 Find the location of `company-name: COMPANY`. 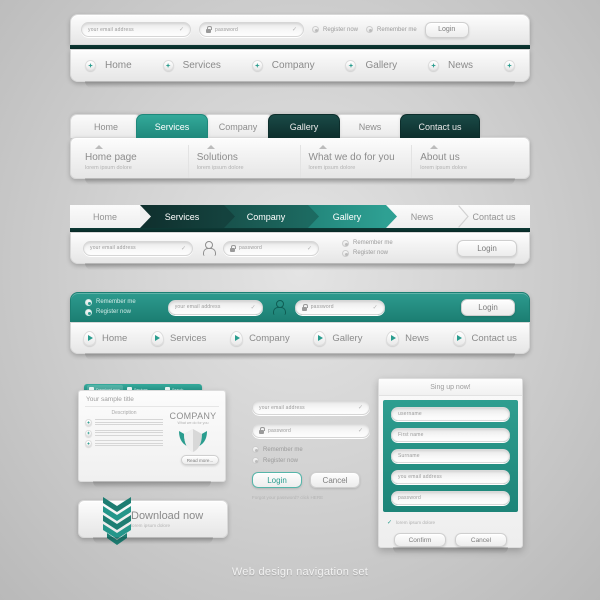

company-name: COMPANY is located at coordinates (193, 416).